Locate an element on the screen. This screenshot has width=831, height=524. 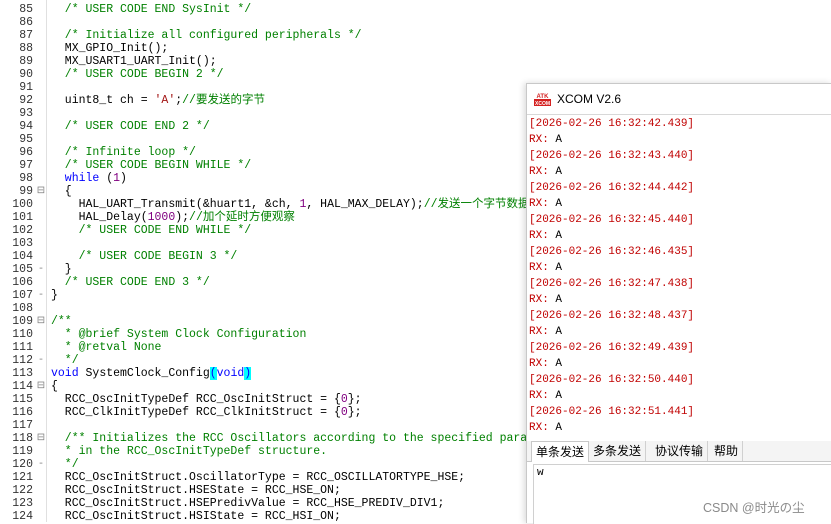
line-number: 119 is located at coordinates (22, 451).